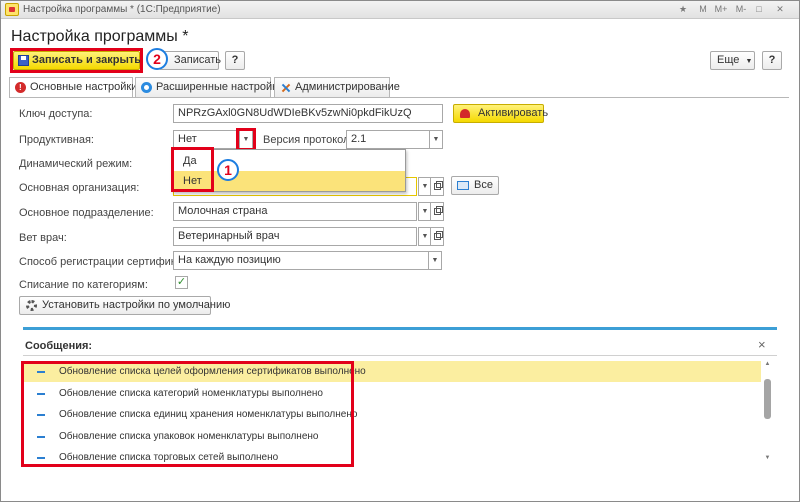  Describe the element at coordinates (301, 260) in the screenshot. I see `cert-registration-field: На каждую позицию` at that location.